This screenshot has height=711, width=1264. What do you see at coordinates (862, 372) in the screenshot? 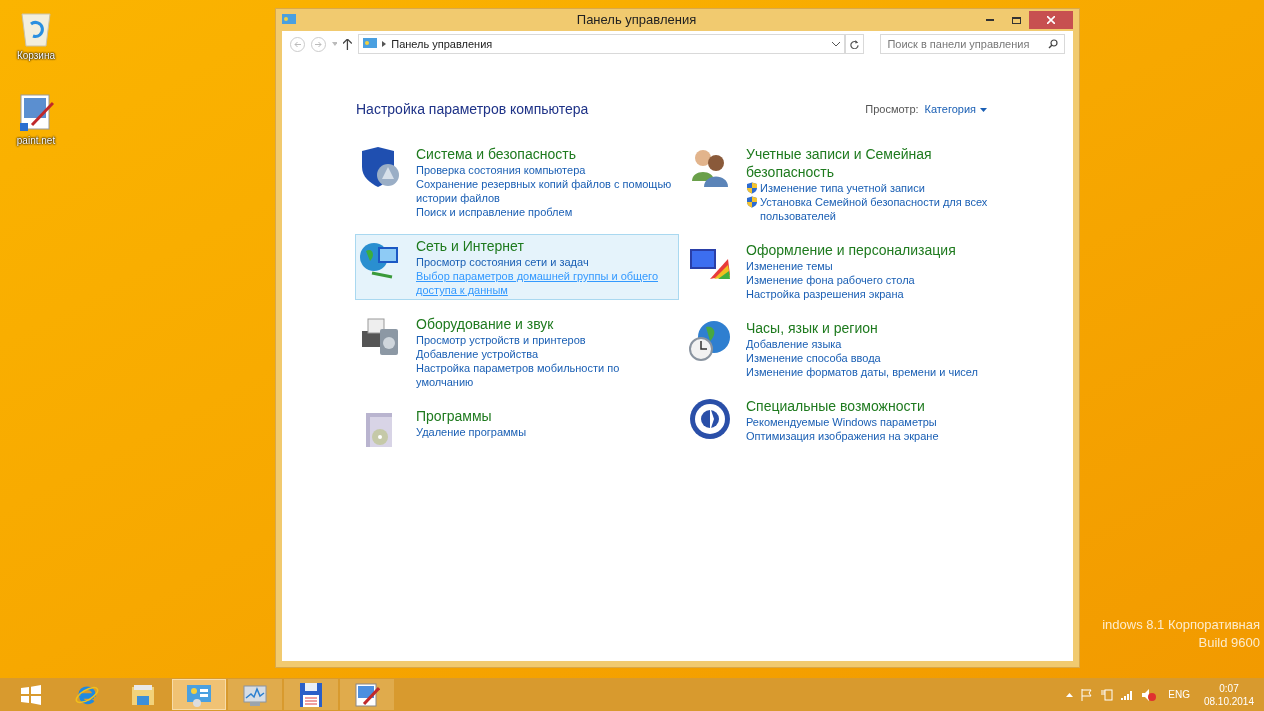
I see `task-link: Изменение форматов даты, времени и чисел` at bounding box center [862, 372].